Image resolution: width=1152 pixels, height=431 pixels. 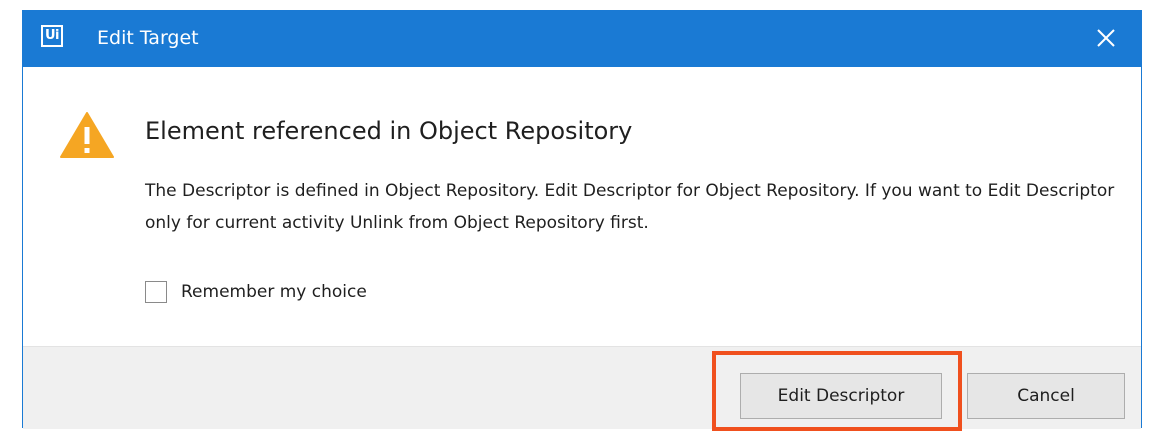 What do you see at coordinates (1046, 396) in the screenshot?
I see `cancel-button: Cancel` at bounding box center [1046, 396].